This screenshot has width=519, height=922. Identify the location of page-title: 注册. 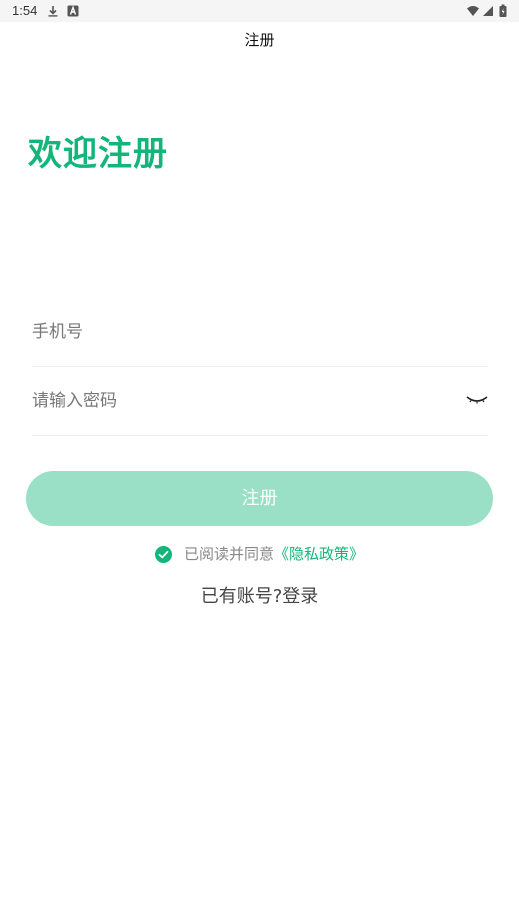
(259, 40).